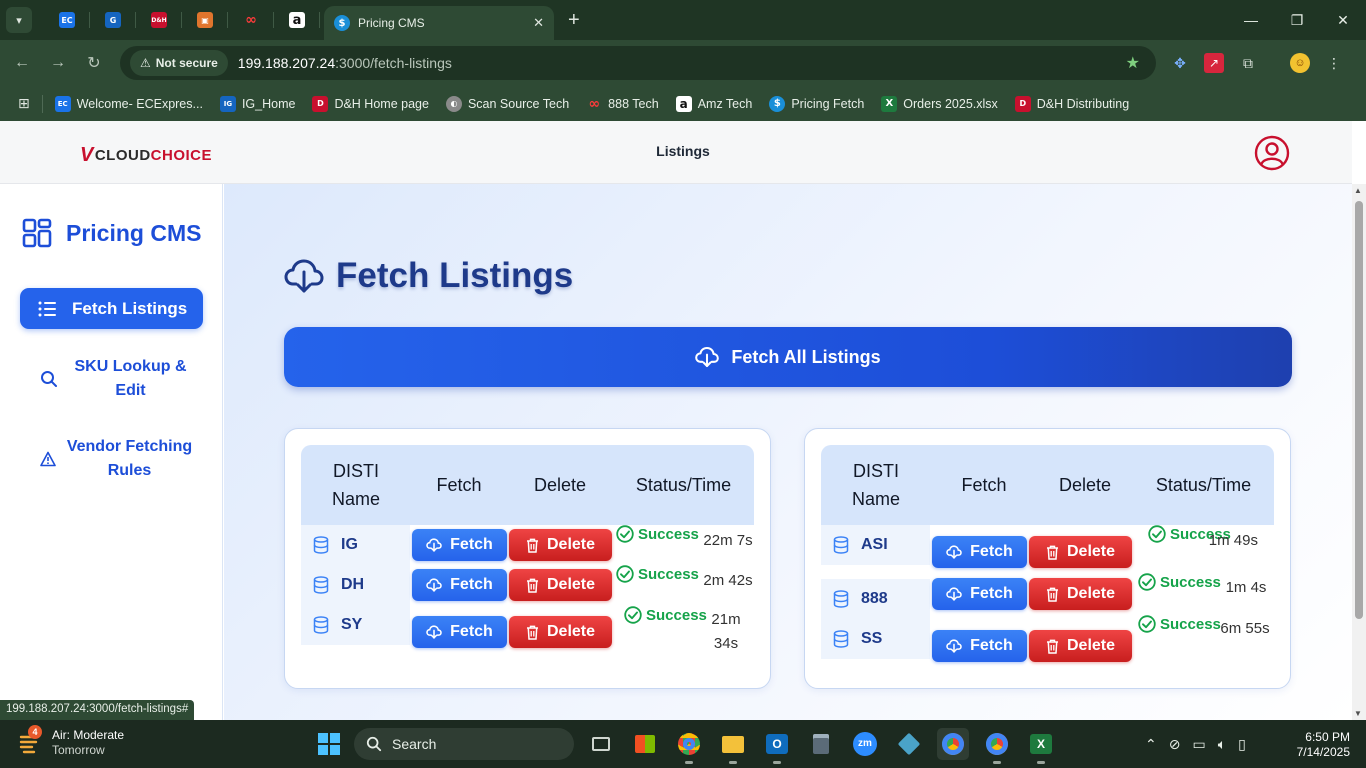 The height and width of the screenshot is (768, 1366). What do you see at coordinates (58, 63) in the screenshot?
I see `forward-icon: →` at bounding box center [58, 63].